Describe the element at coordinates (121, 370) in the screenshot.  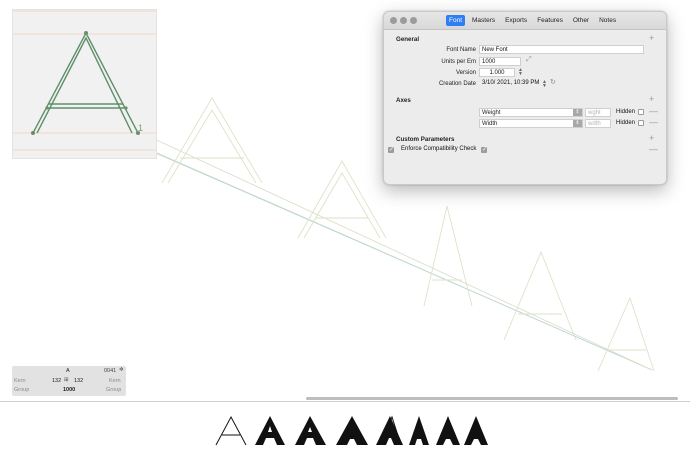
I see `gear-icon: ✲` at that location.